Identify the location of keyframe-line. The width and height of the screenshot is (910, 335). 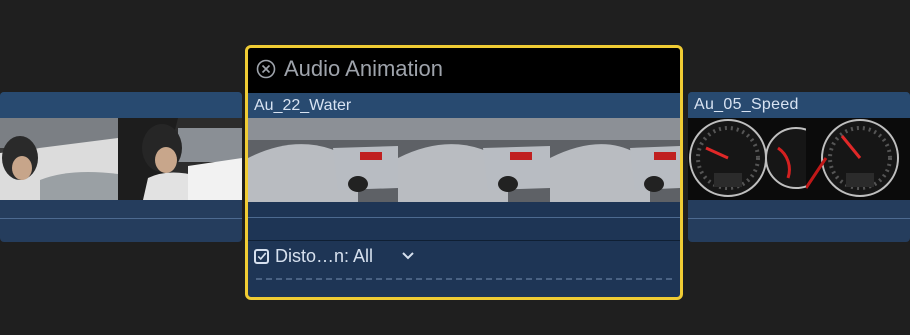
(464, 279).